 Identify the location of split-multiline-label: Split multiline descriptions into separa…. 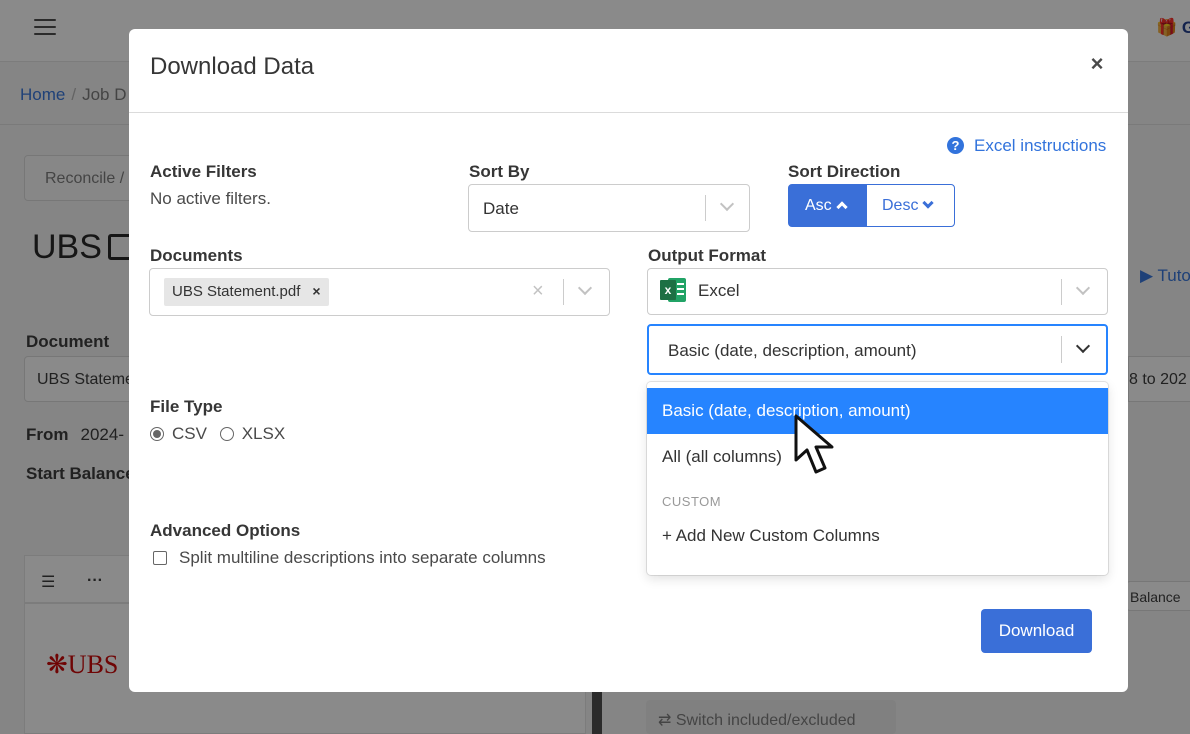
(362, 557).